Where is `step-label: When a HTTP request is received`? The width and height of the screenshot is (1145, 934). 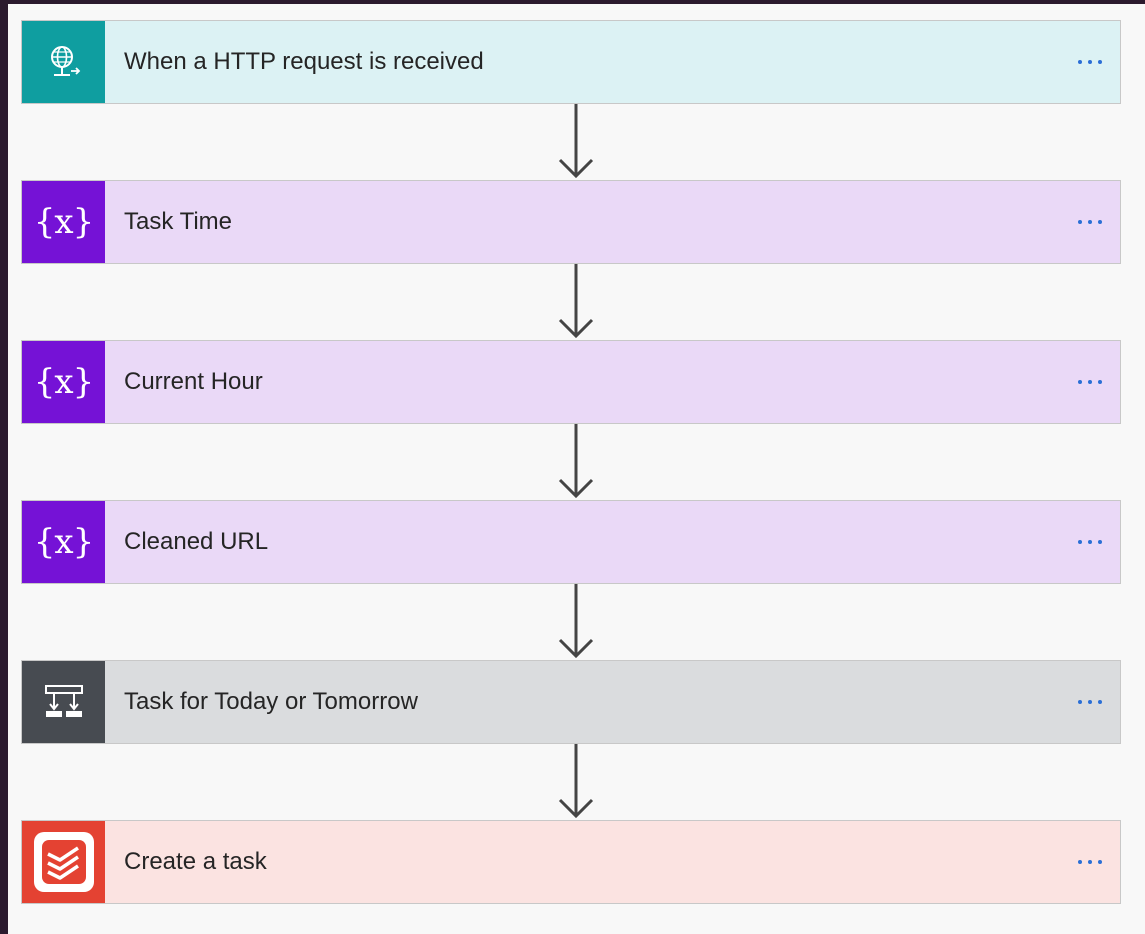
step-label: When a HTTP request is received is located at coordinates (304, 61).